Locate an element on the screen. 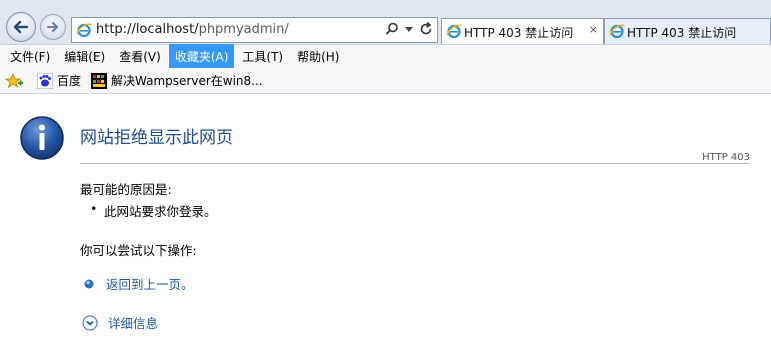 This screenshot has width=771, height=340. star-icon is located at coordinates (14, 80).